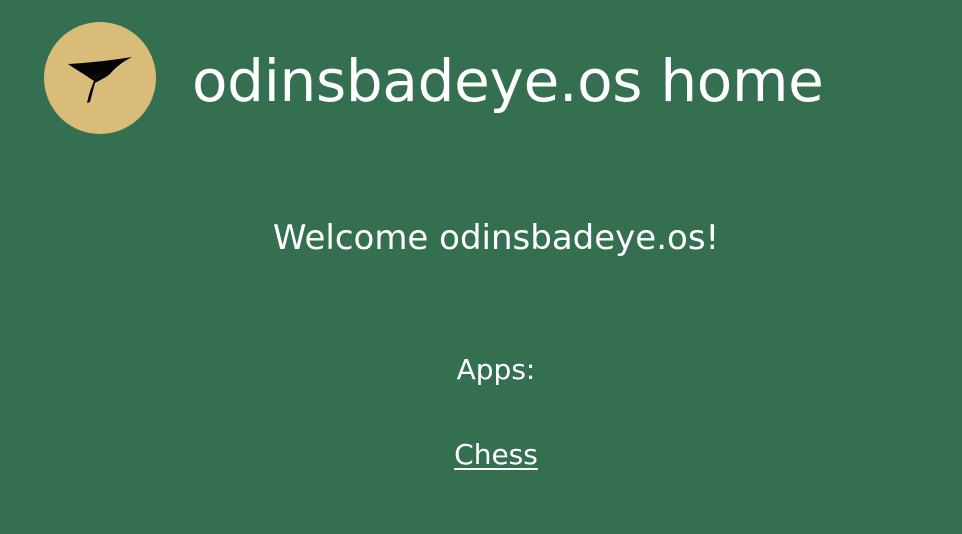 Image resolution: width=962 pixels, height=534 pixels. Describe the element at coordinates (496, 369) in the screenshot. I see `apps-heading: Apps:` at that location.